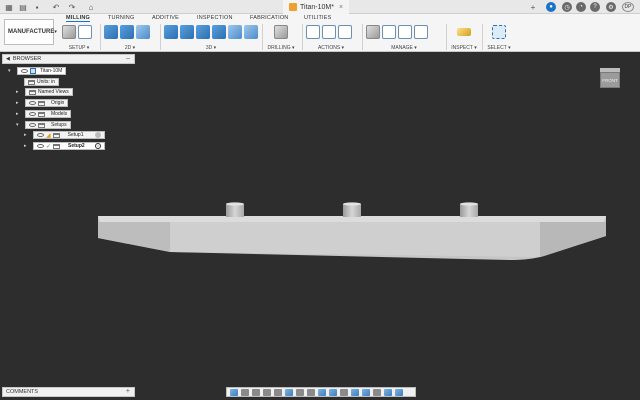  Describe the element at coordinates (171, 32) in the screenshot. I see `3d-adaptive-icon` at that location.